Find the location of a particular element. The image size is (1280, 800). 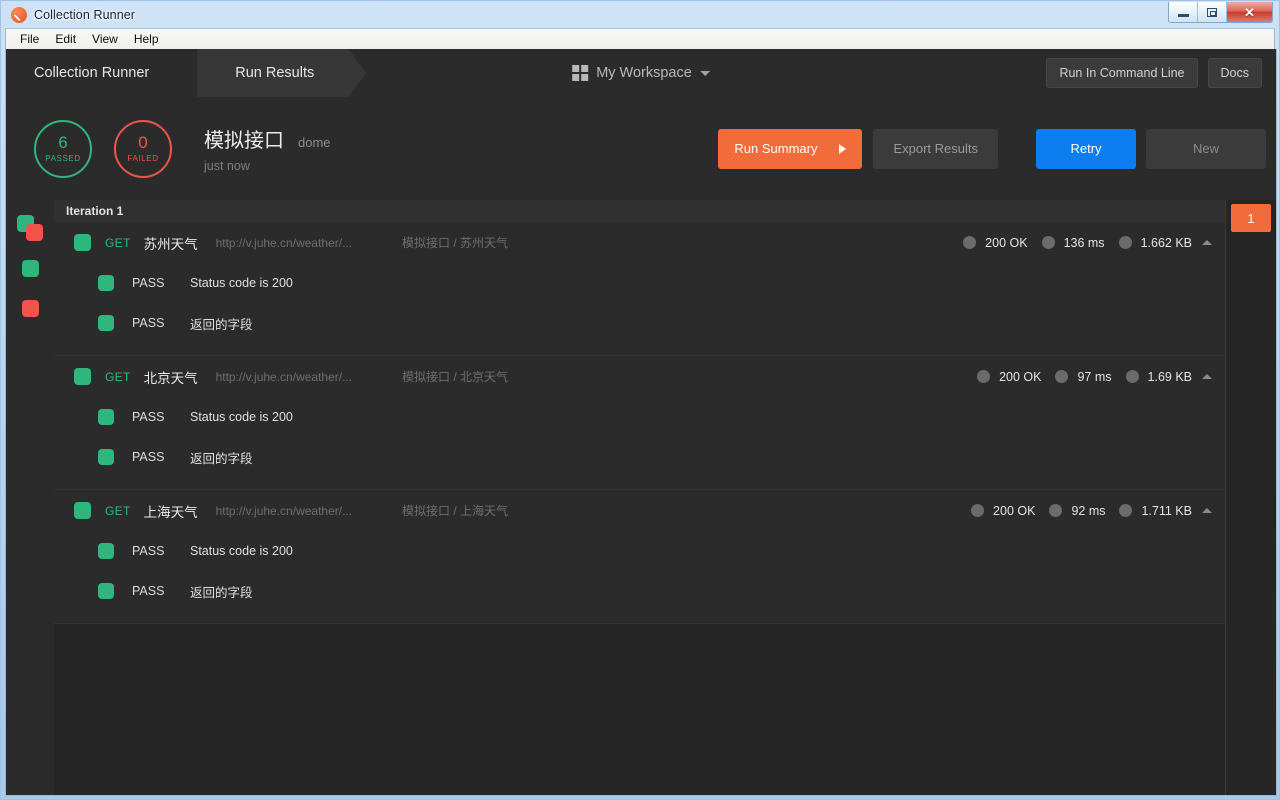

all-results-icon is located at coordinates (30, 228).